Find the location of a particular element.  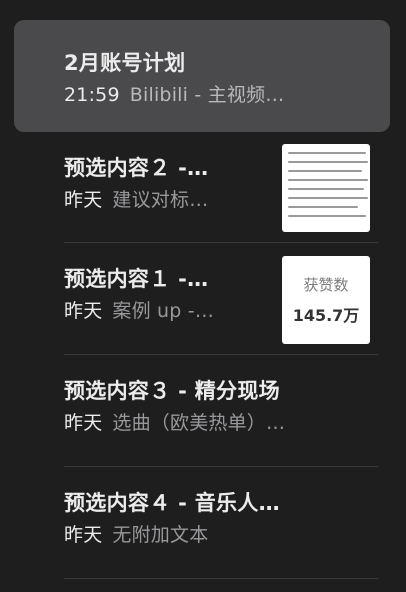

divider is located at coordinates (221, 578).